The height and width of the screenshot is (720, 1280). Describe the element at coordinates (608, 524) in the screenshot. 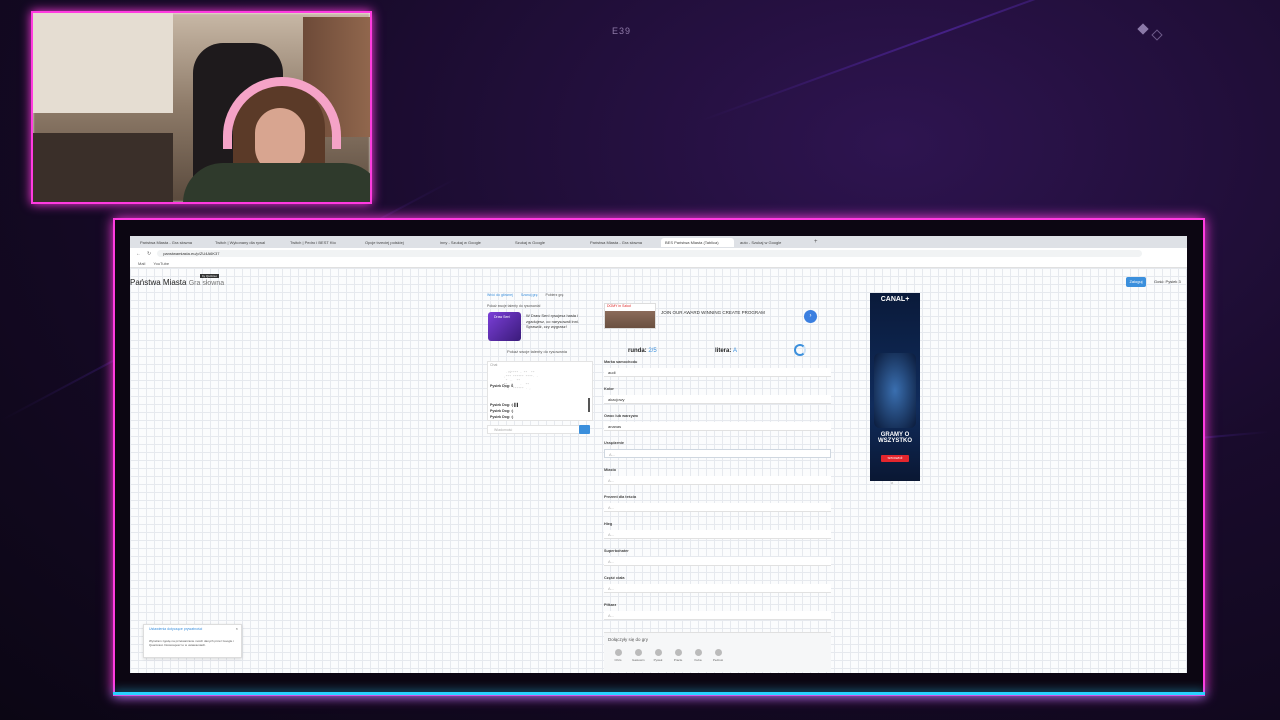

I see `field-label: Hieg` at that location.